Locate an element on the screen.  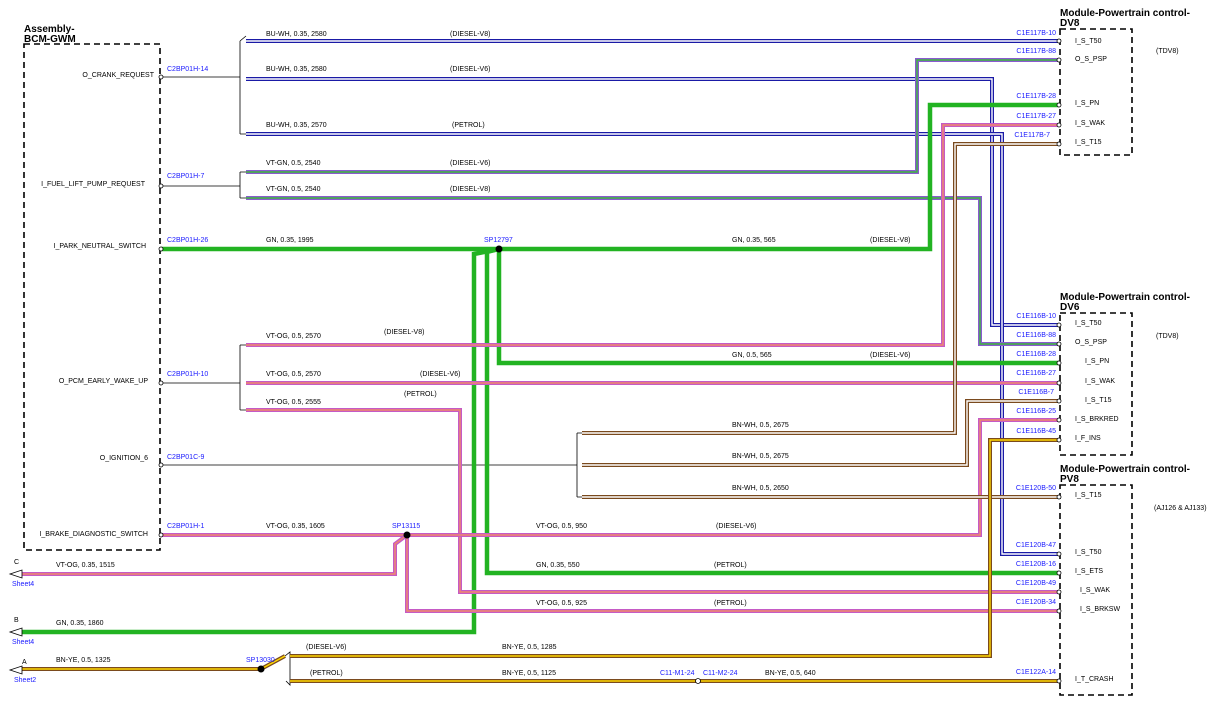
bcm-connector-label: C2BP01H-14 is located at coordinates (187, 69).